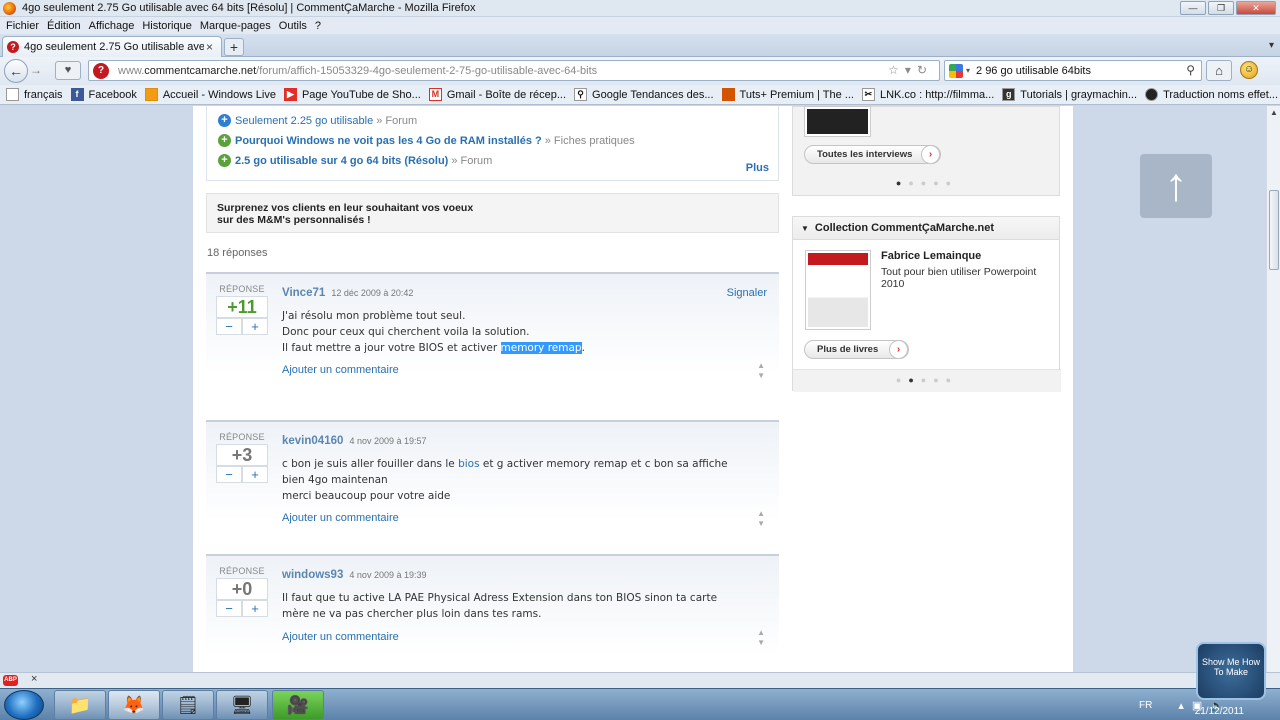  I want to click on menu-fichier: Fichier, so click(22, 26).